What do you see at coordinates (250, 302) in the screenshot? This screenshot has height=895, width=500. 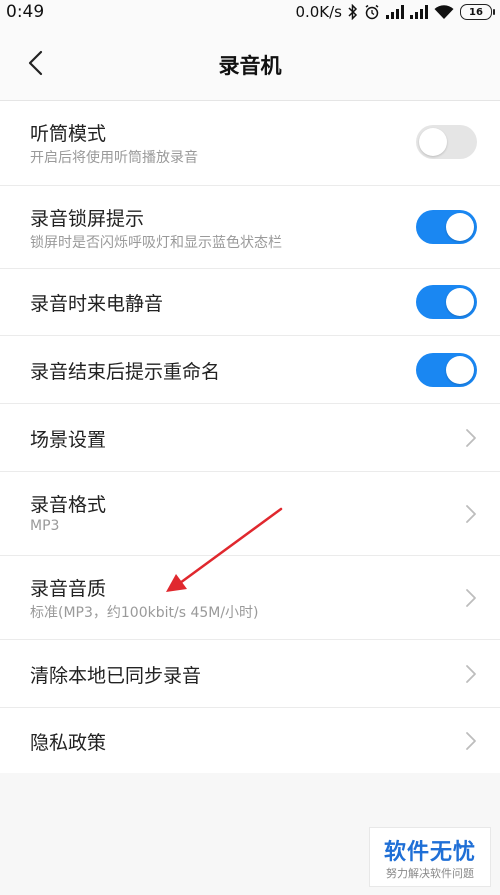 I see `setting-row-mute-calls: 录音时来电静音` at bounding box center [250, 302].